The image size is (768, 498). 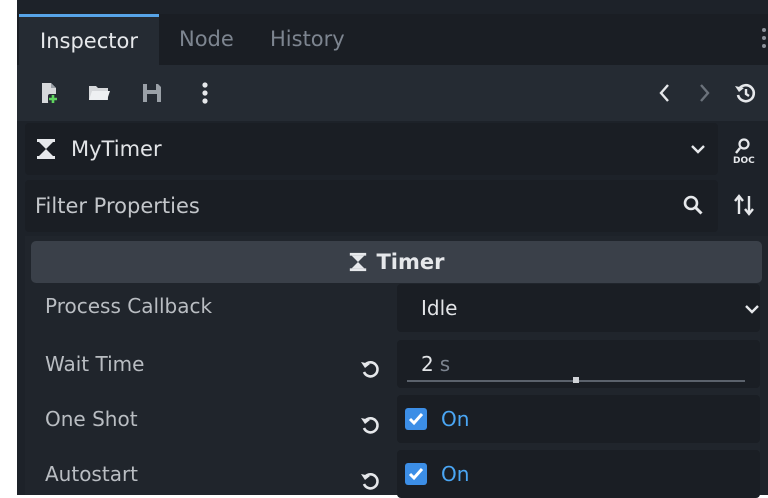 What do you see at coordinates (371, 206) in the screenshot?
I see `filter-properties-input: Filter Properties` at bounding box center [371, 206].